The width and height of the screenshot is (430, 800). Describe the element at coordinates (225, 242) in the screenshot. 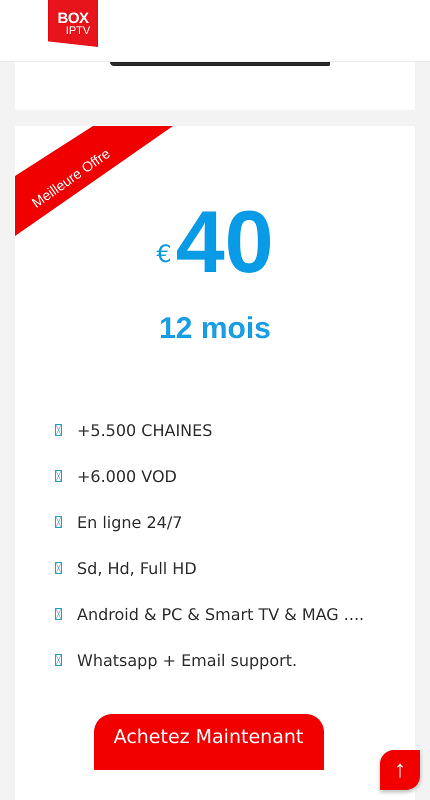

I see `price-amount: 40` at that location.